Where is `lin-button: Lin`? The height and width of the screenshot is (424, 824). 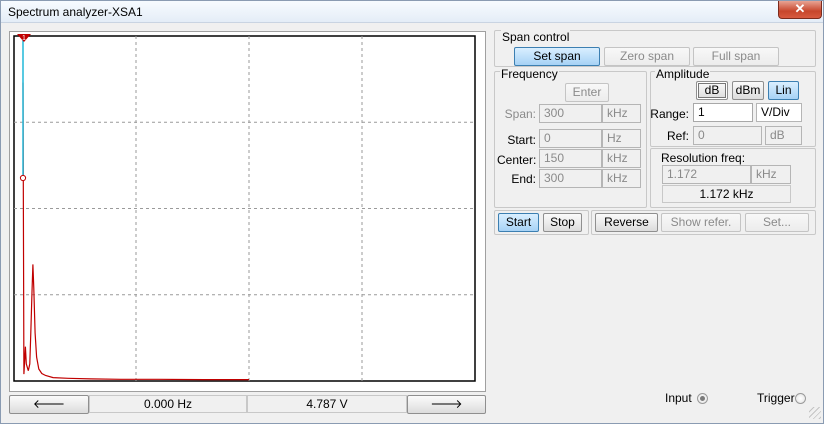
lin-button: Lin is located at coordinates (783, 90).